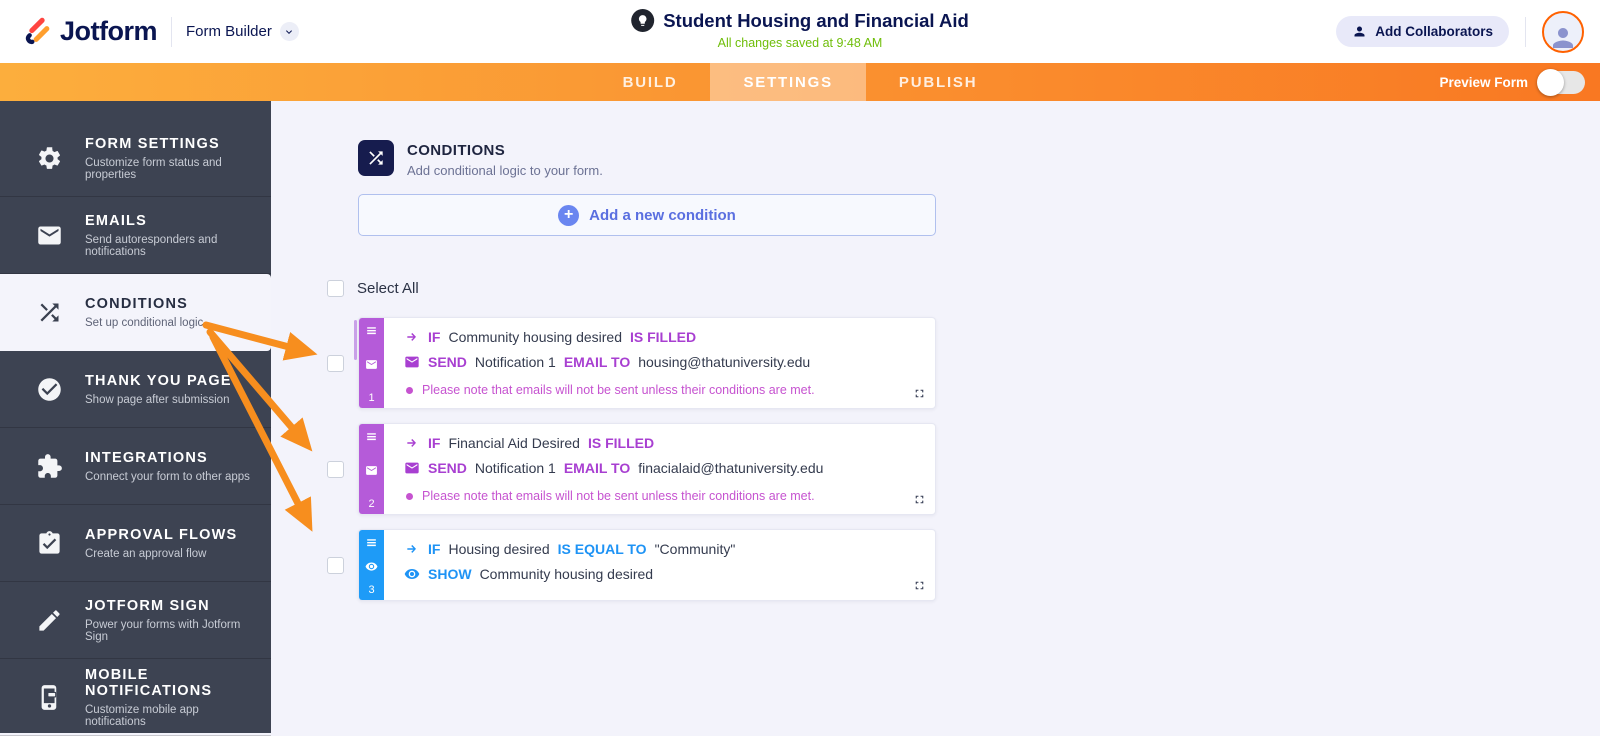 The height and width of the screenshot is (736, 1600). What do you see at coordinates (135, 543) in the screenshot?
I see `sidebar-item-approval-flows: APPROVAL FLOWS Create an approval flow` at bounding box center [135, 543].